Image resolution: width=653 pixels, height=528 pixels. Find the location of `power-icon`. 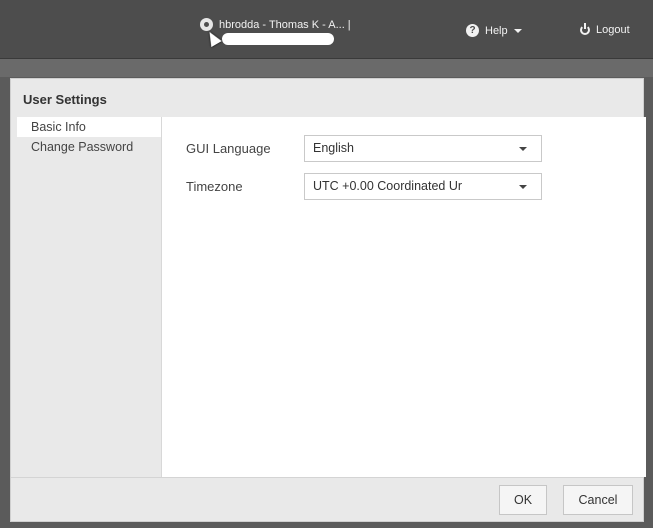

power-icon is located at coordinates (585, 29).